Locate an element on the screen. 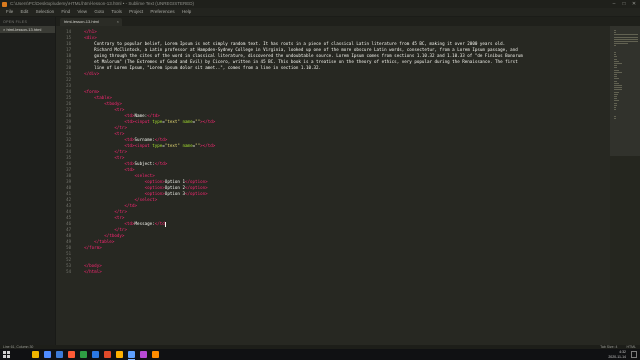 This screenshot has width=640, height=360. minimap is located at coordinates (625, 185).